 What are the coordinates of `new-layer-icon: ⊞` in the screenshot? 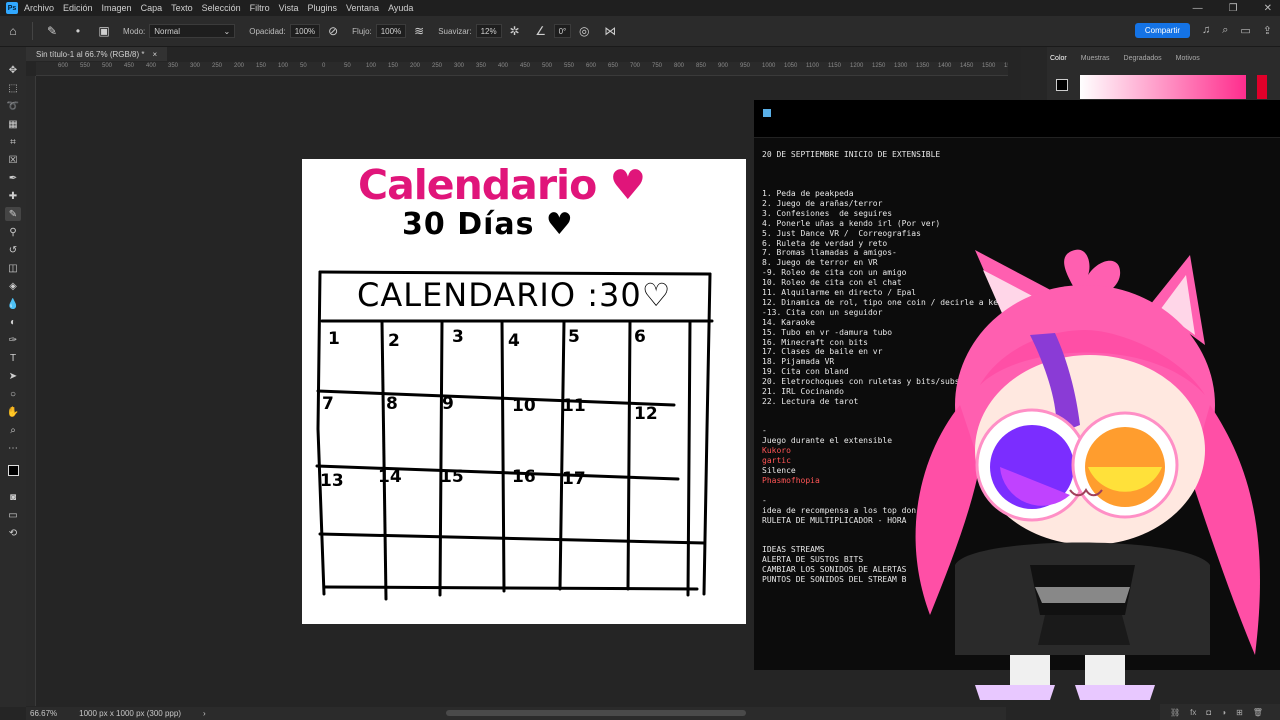 It's located at (1239, 712).